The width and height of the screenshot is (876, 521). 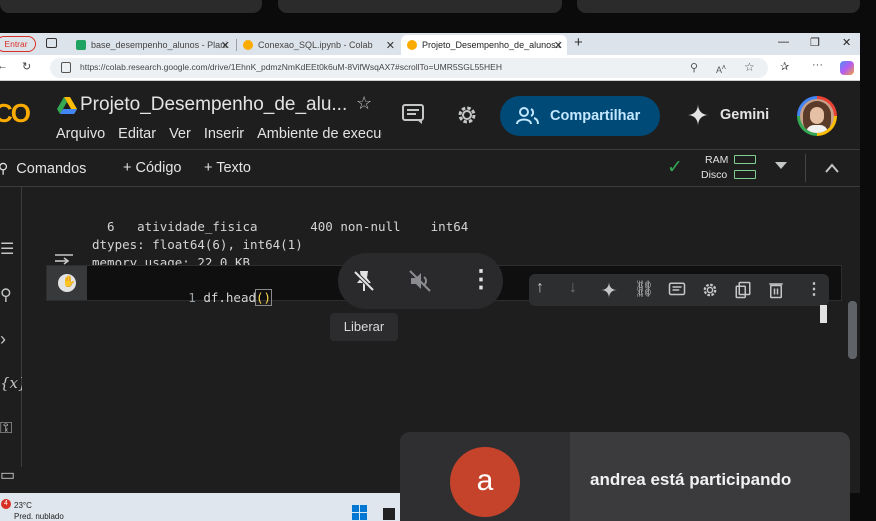 What do you see at coordinates (6, 429) in the screenshot?
I see `secrets-key-icon: ⚿` at bounding box center [6, 429].